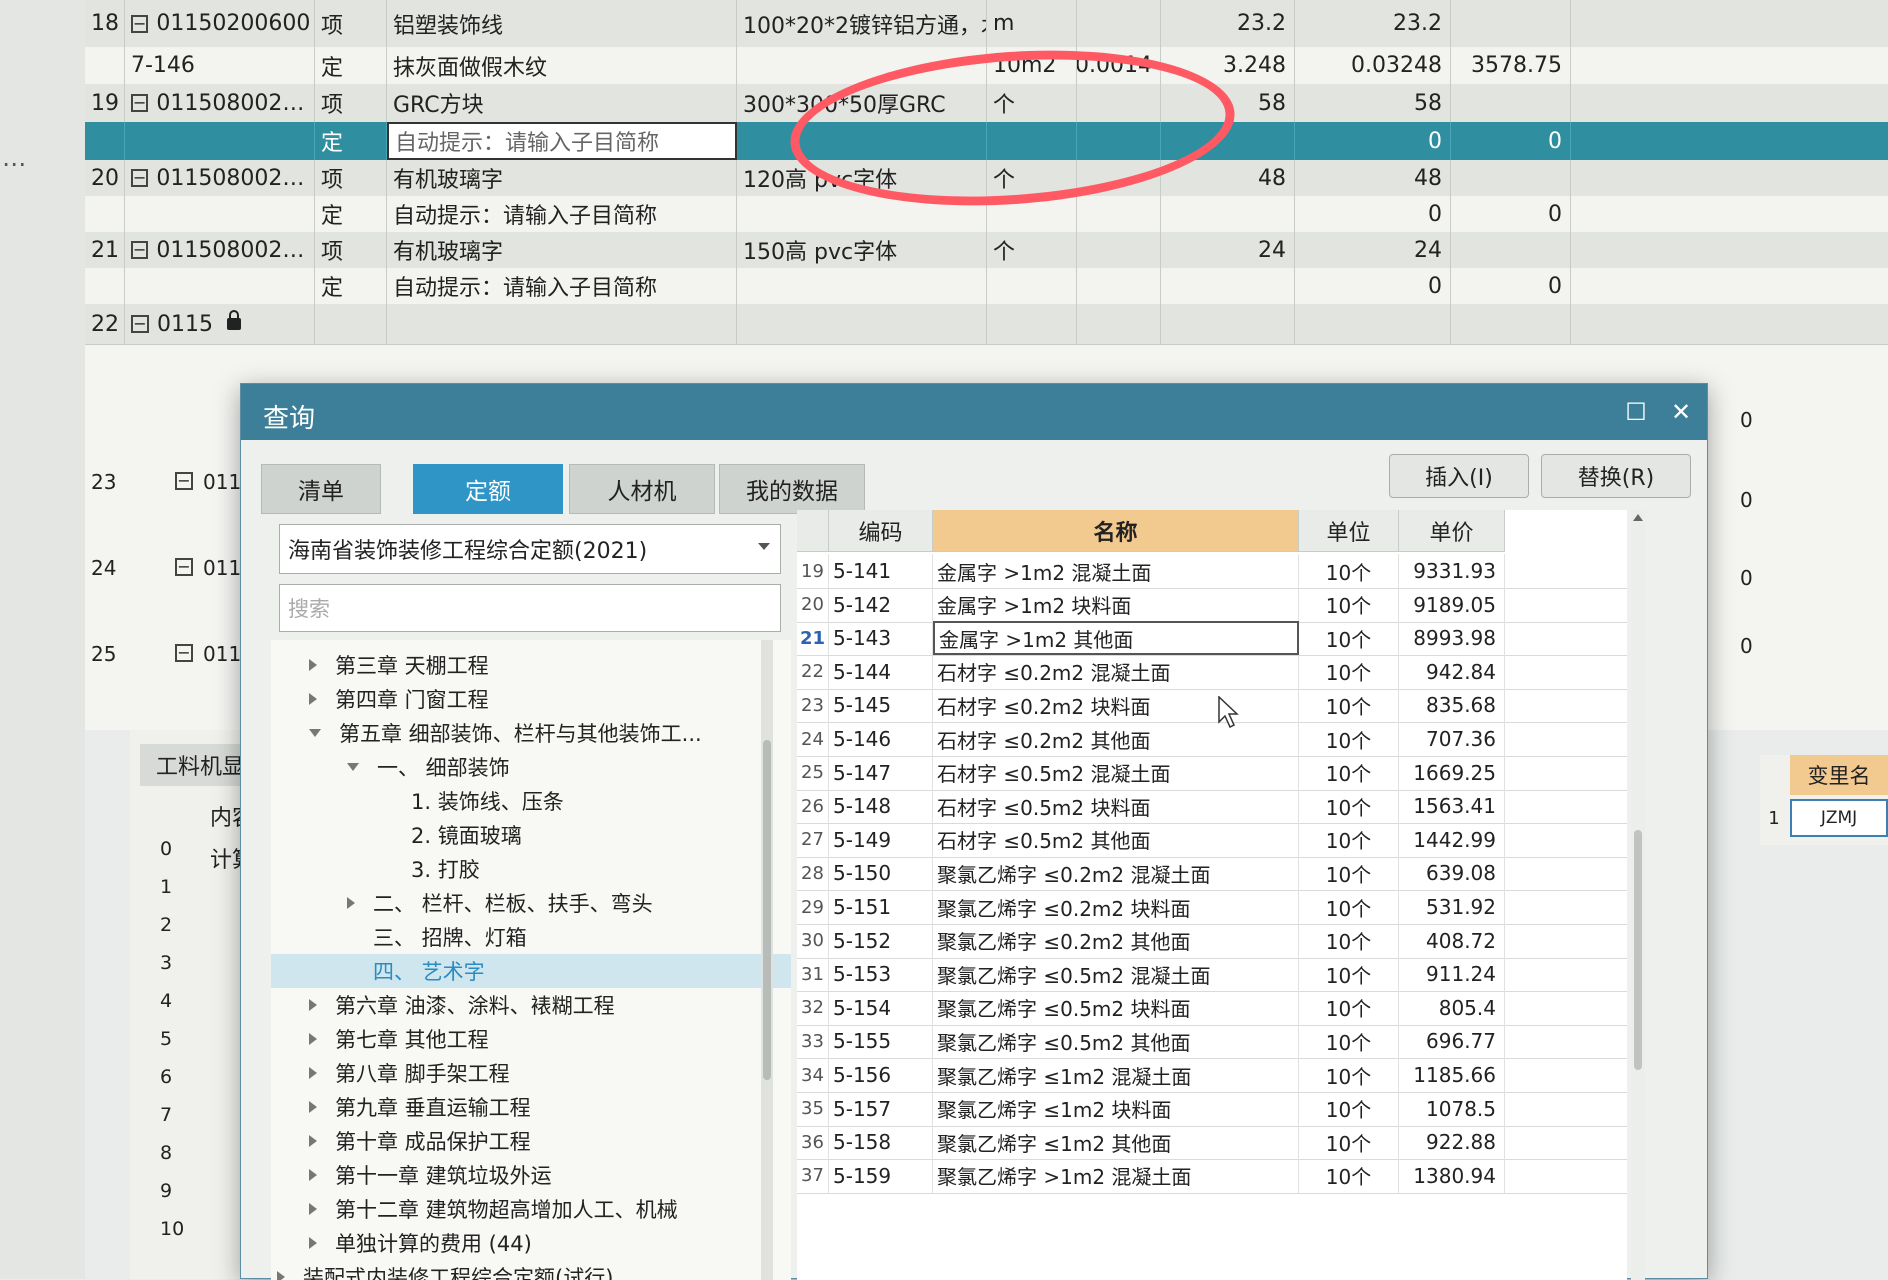 The width and height of the screenshot is (1888, 1280). What do you see at coordinates (881, 1142) in the screenshot?
I see `cell-code: 5-158` at bounding box center [881, 1142].